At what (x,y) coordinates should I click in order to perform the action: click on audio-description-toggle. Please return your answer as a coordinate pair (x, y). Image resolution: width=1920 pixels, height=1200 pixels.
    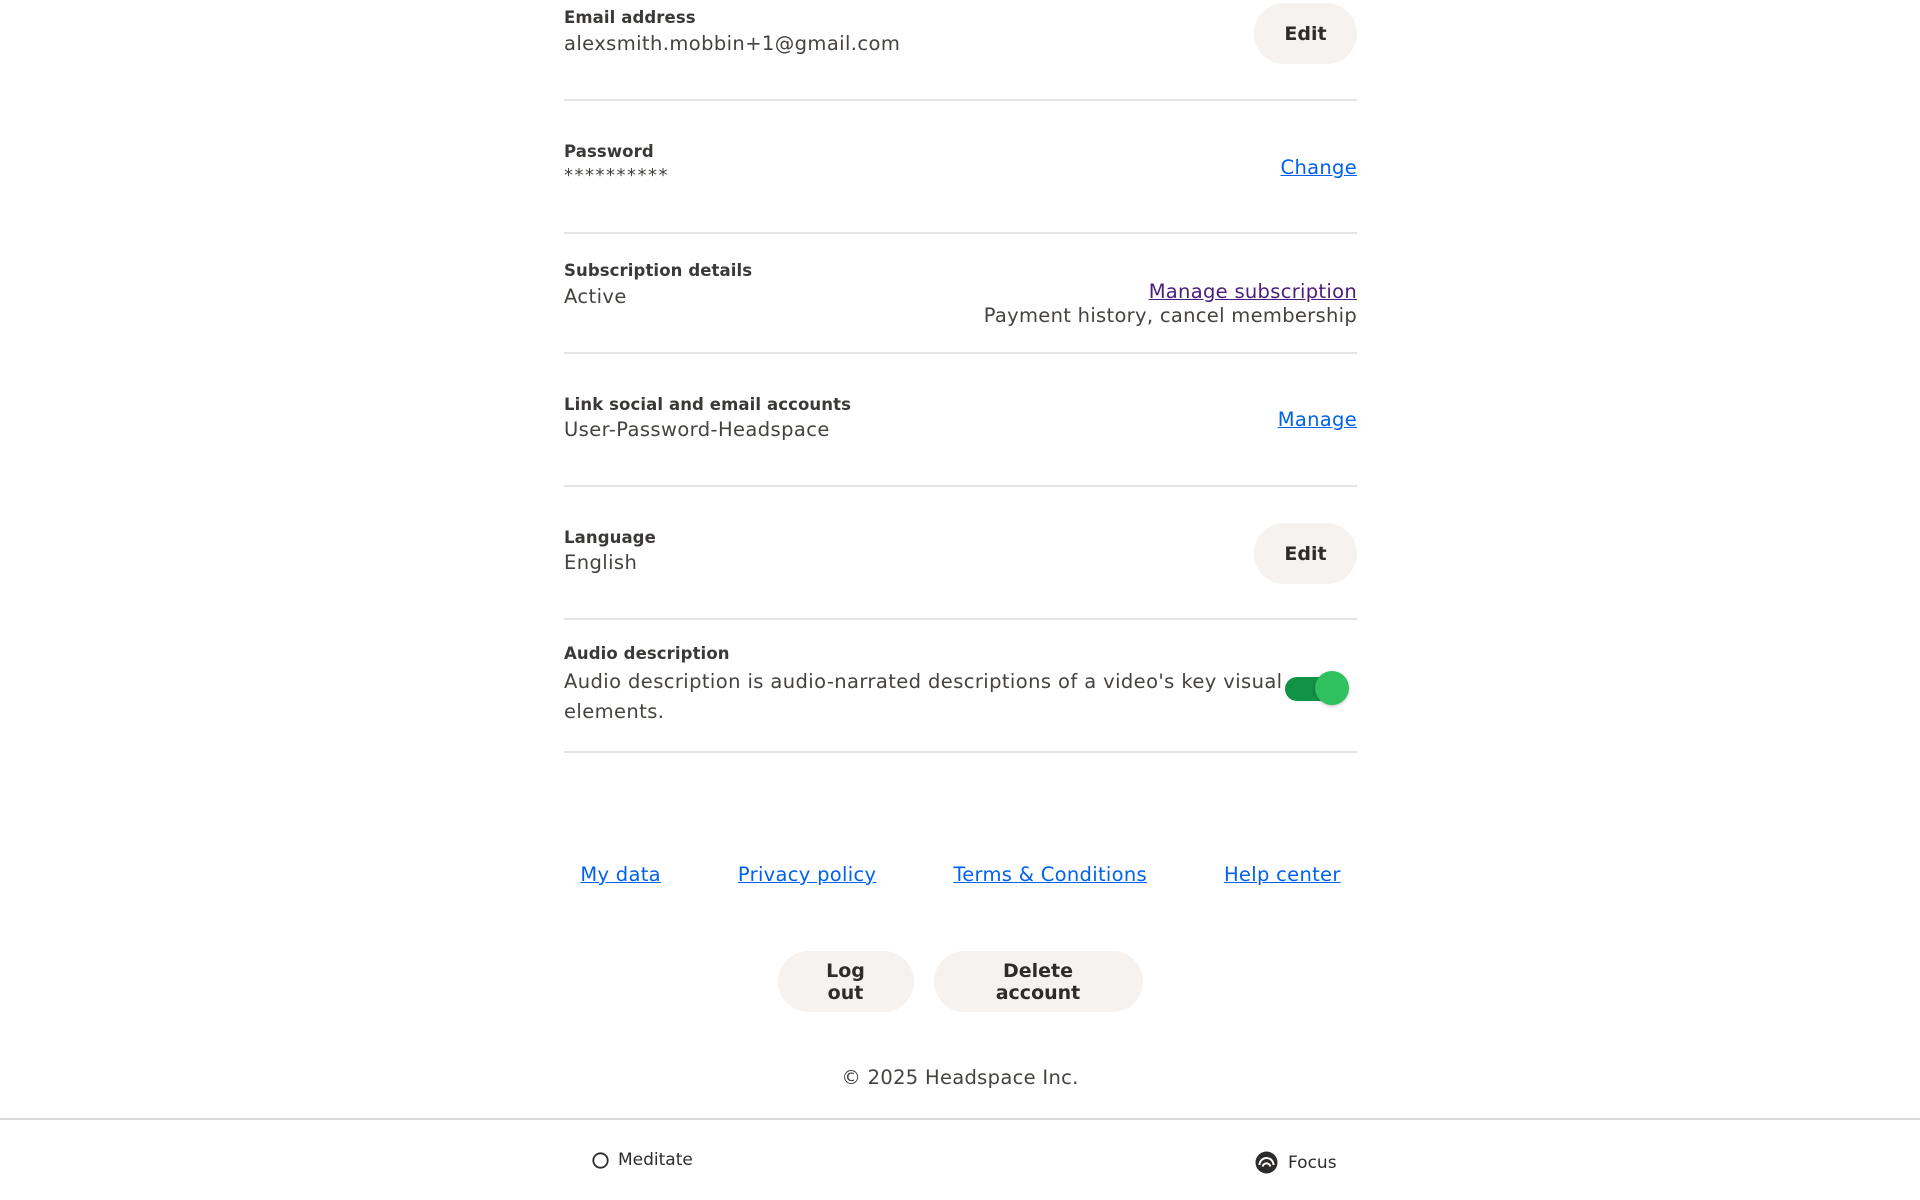
    Looking at the image, I should click on (1317, 687).